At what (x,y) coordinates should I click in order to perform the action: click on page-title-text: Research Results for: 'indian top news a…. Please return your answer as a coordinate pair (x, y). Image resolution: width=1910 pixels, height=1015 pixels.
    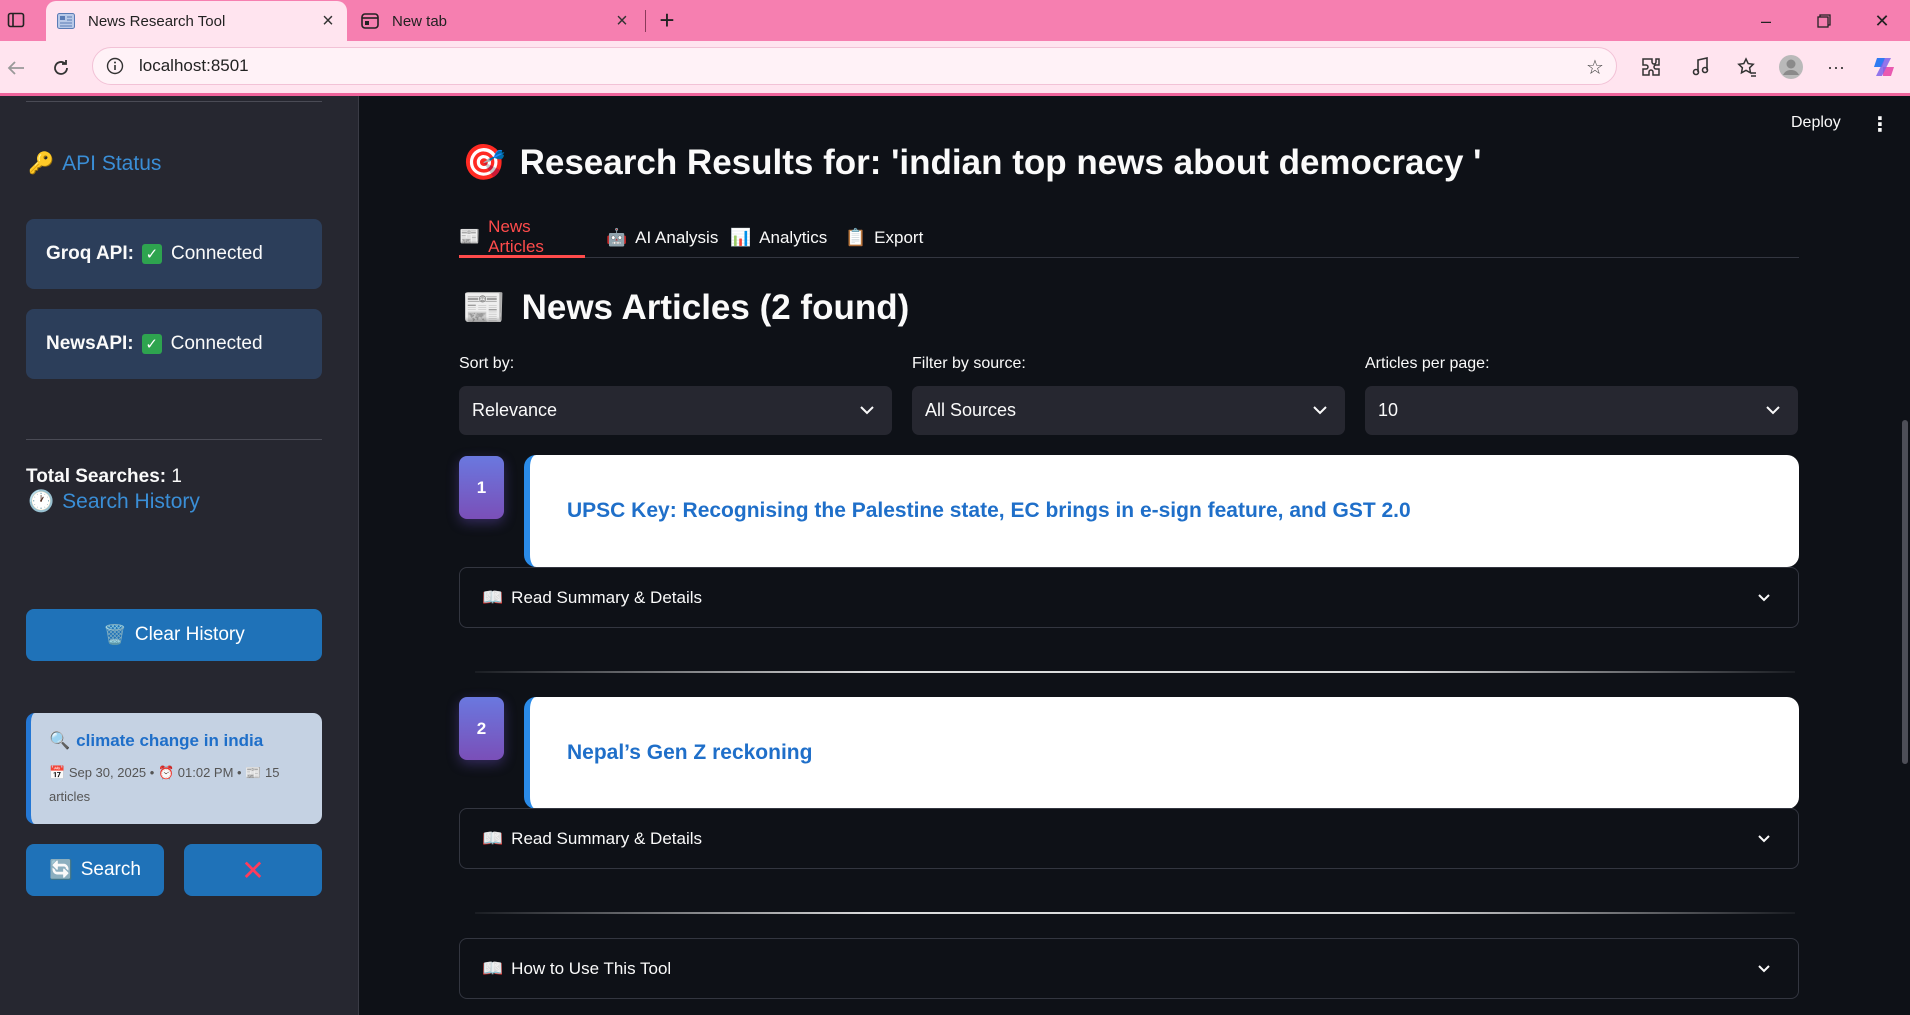
    Looking at the image, I should click on (1000, 162).